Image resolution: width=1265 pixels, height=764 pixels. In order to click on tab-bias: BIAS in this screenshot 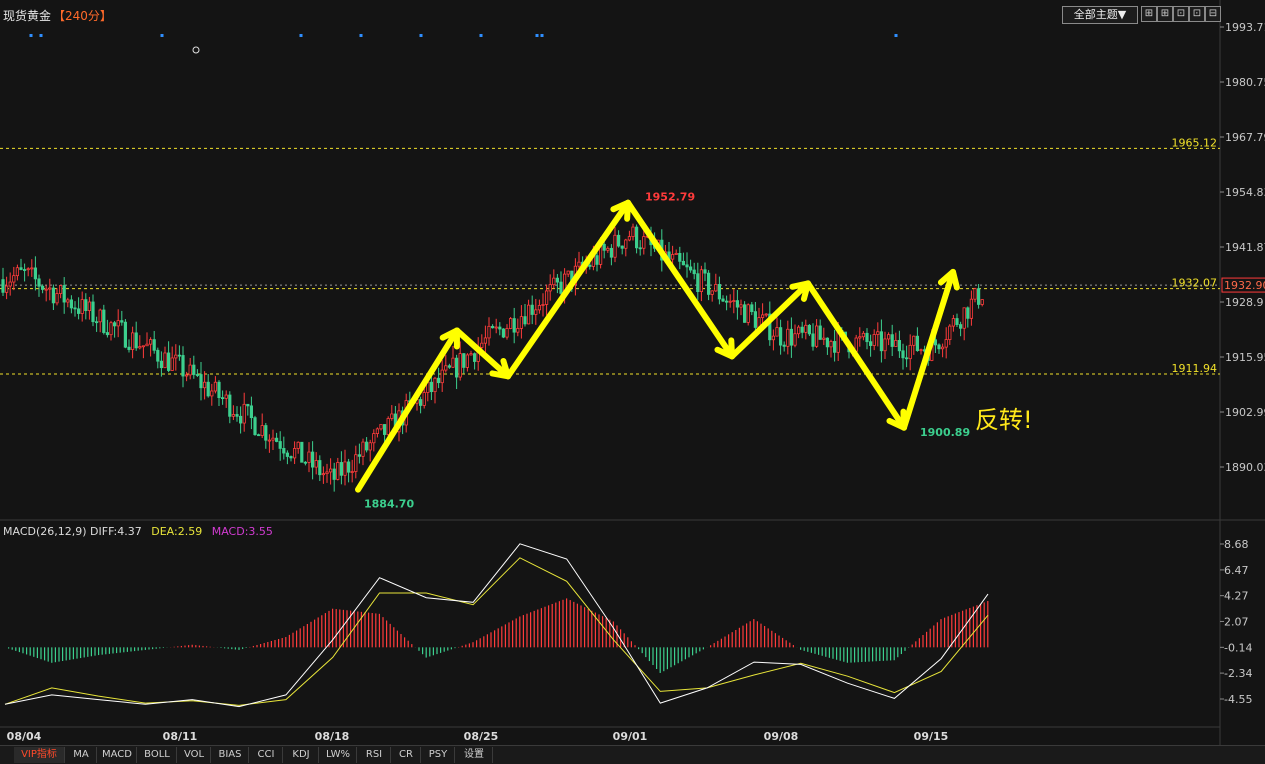, I will do `click(230, 755)`.